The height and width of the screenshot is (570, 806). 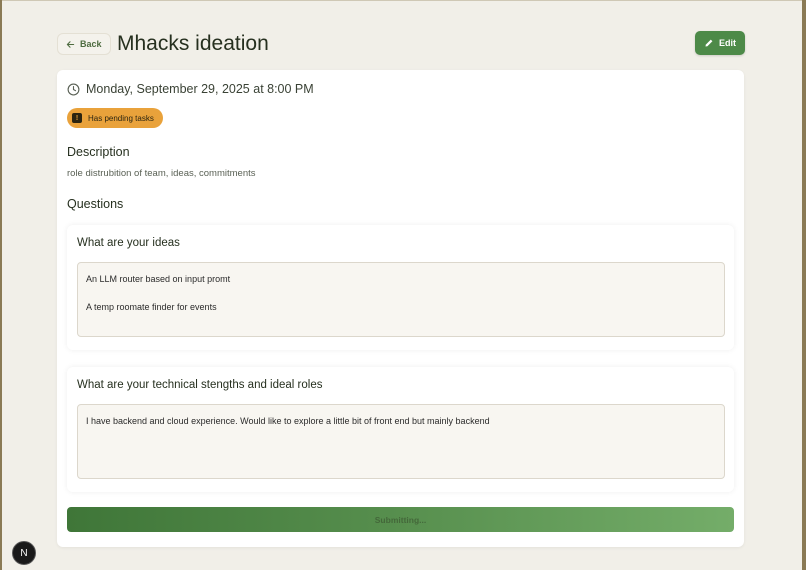 I want to click on edit-button: Edit, so click(x=720, y=43).